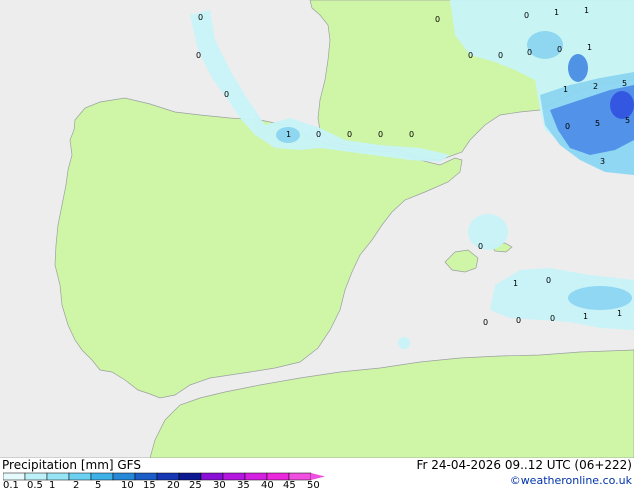  What do you see at coordinates (597, 123) in the screenshot?
I see `label-ligurian-5: 5` at bounding box center [597, 123].